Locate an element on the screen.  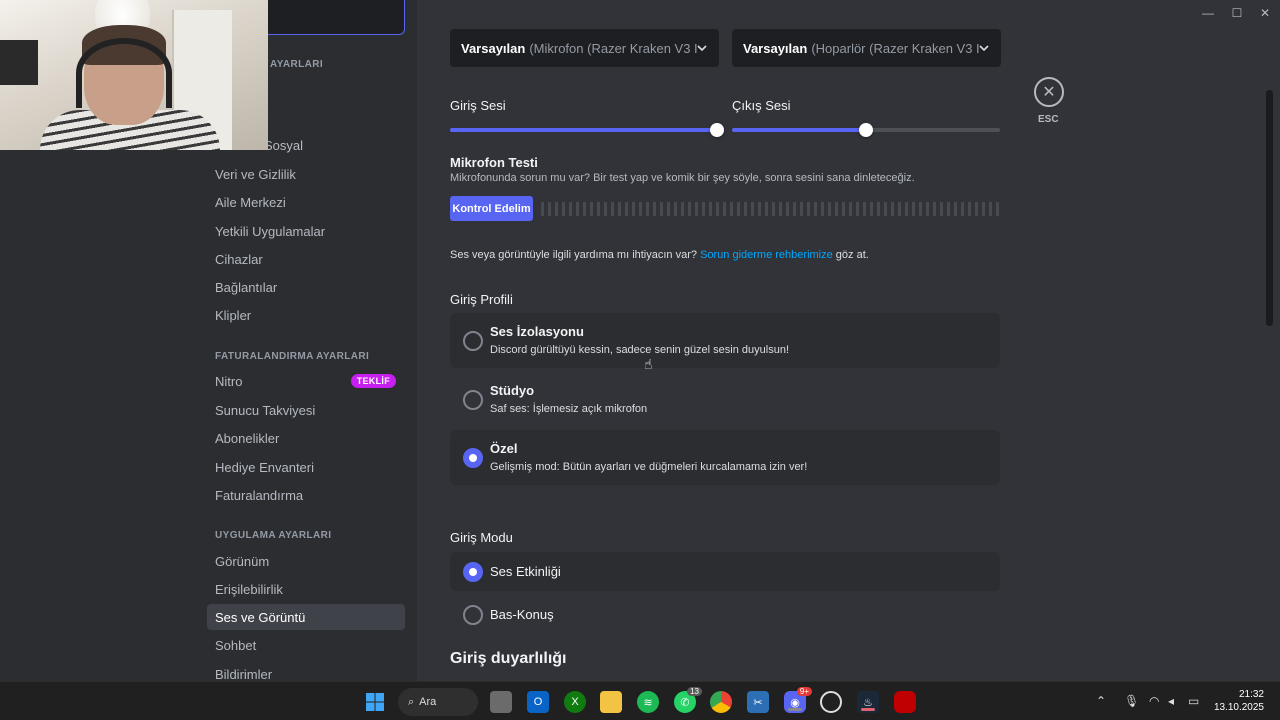
sidebar-item-family-center: Aile Merkezi is located at coordinates (306, 202).